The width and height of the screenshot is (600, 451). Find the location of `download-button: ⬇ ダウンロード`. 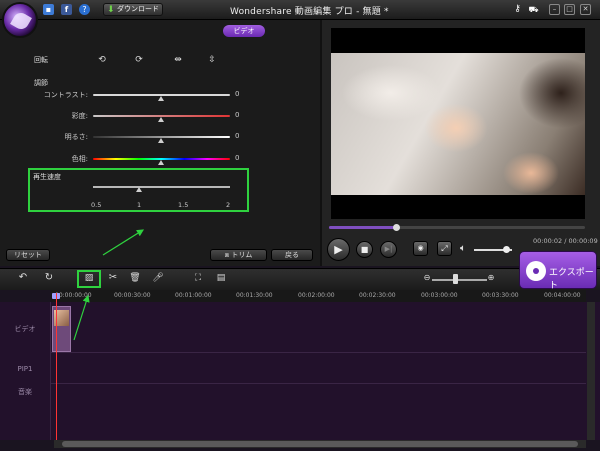

download-button: ⬇ ダウンロード is located at coordinates (133, 9).